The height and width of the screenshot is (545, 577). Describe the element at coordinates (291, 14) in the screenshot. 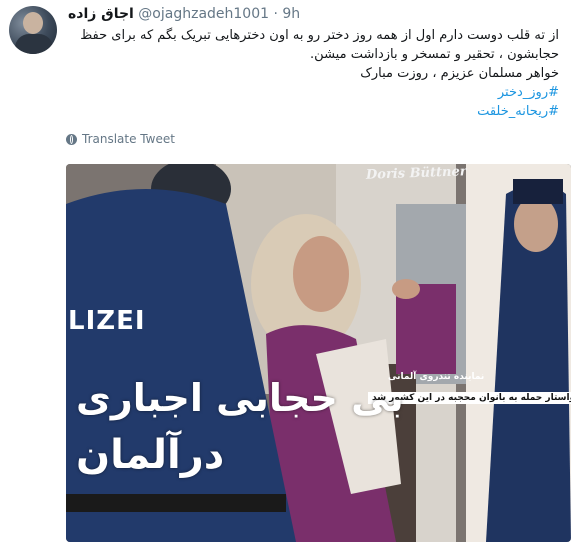

I see `tweet-time: 9h` at that location.